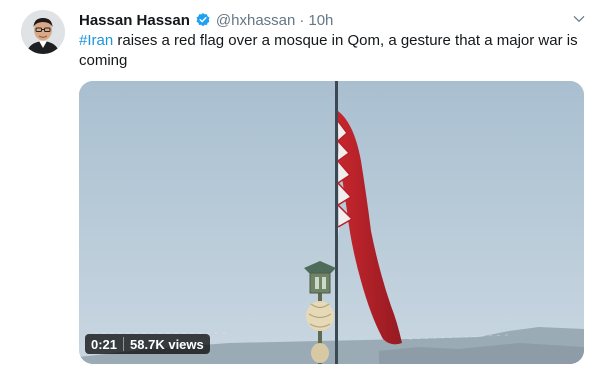 Image resolution: width=603 pixels, height=375 pixels. I want to click on tweet-header: Hassan Hassan @hxhassan · 10h, so click(206, 20).